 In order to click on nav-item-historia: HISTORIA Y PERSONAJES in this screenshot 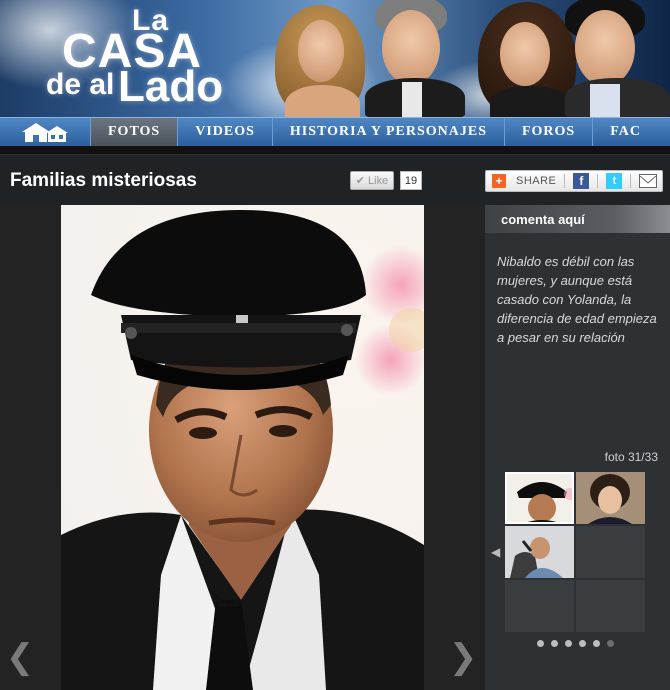, I will do `click(387, 132)`.